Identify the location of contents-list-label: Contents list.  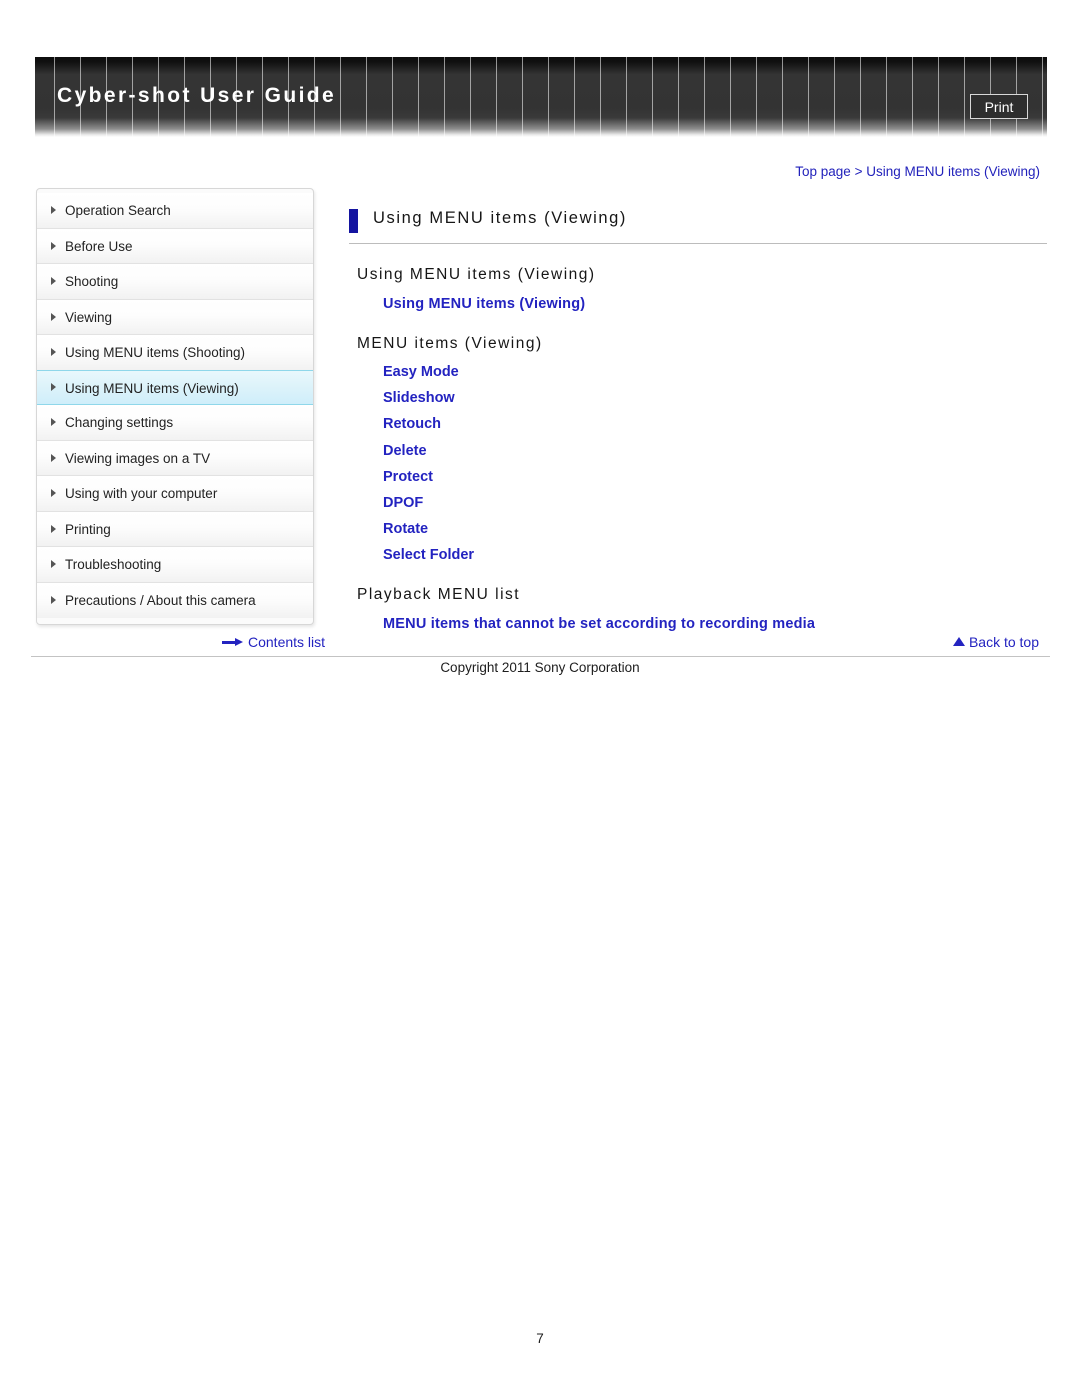
(287, 642).